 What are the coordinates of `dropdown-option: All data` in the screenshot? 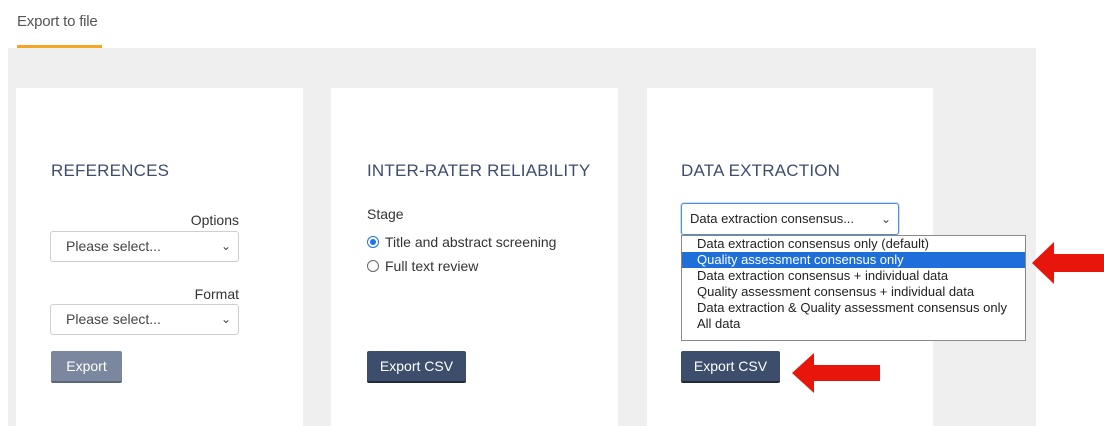 It's located at (853, 324).